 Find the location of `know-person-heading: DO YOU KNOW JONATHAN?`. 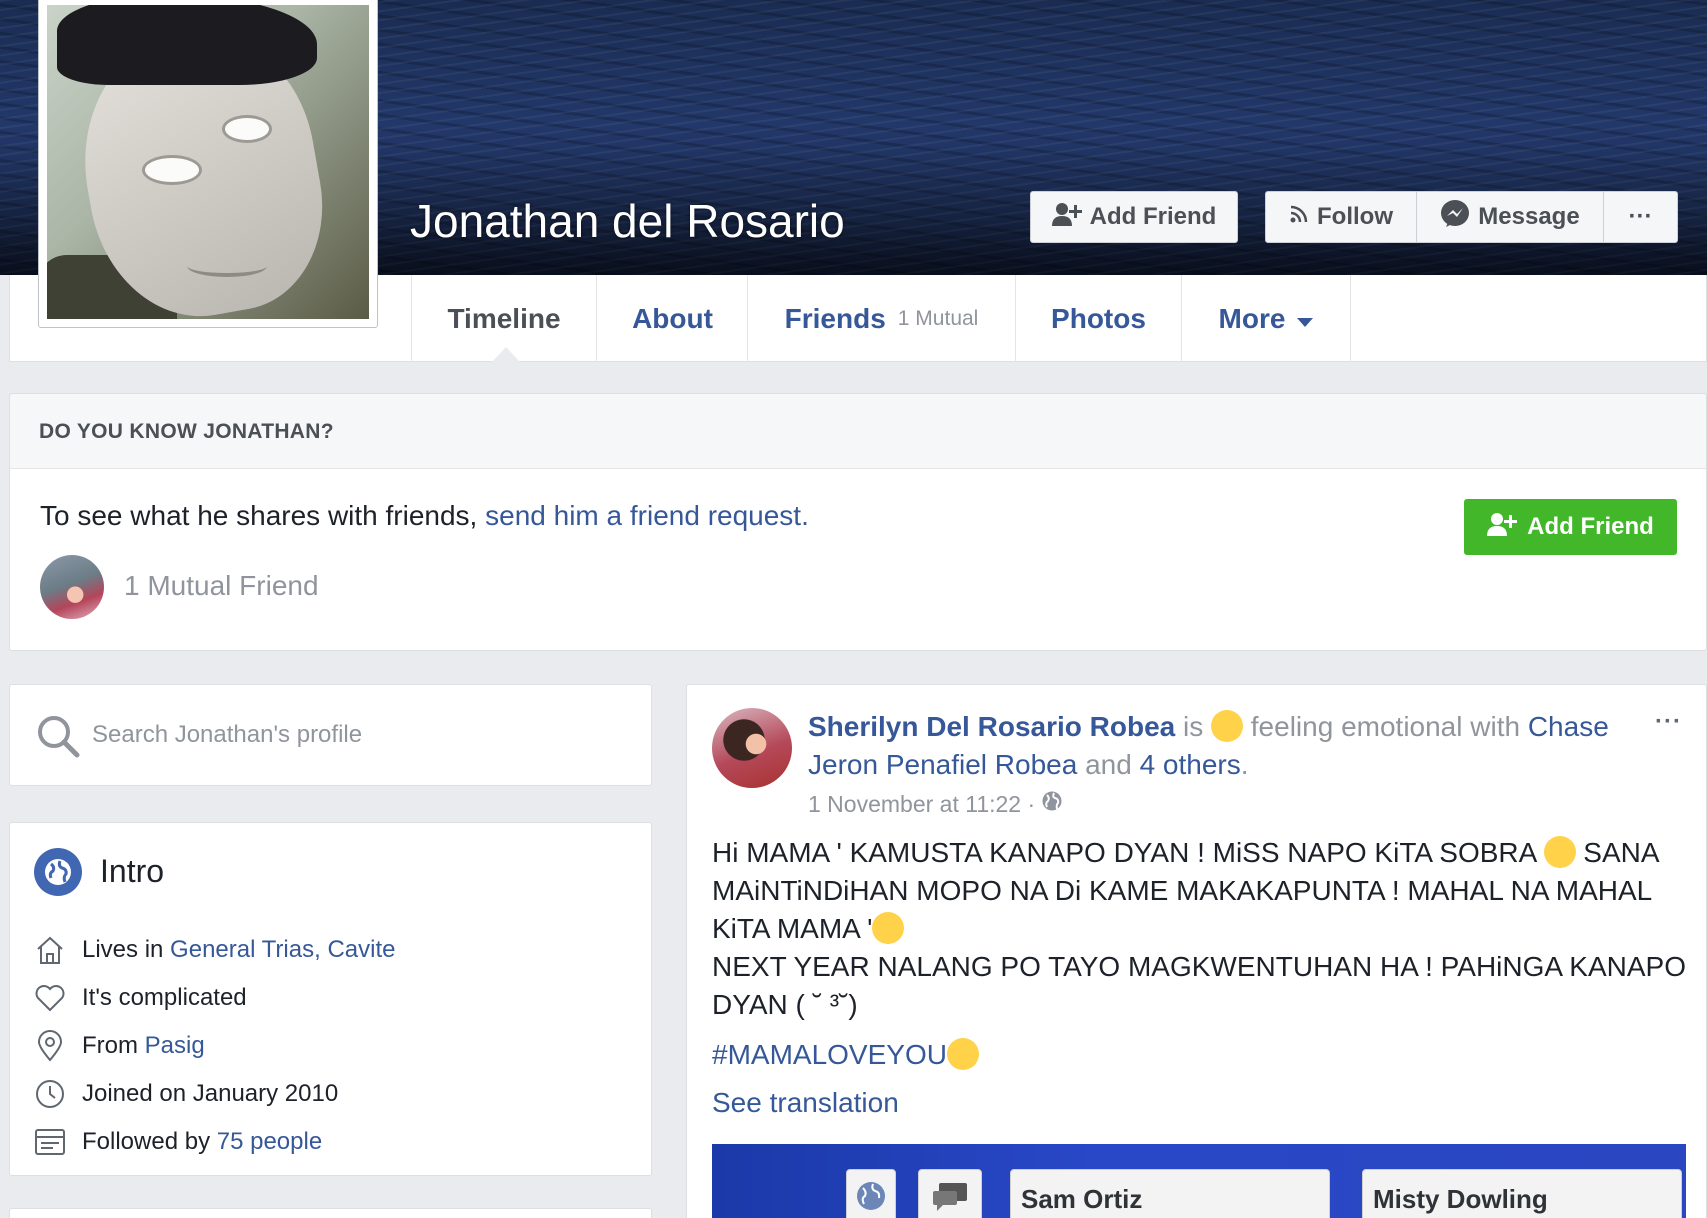

know-person-heading: DO YOU KNOW JONATHAN? is located at coordinates (858, 431).